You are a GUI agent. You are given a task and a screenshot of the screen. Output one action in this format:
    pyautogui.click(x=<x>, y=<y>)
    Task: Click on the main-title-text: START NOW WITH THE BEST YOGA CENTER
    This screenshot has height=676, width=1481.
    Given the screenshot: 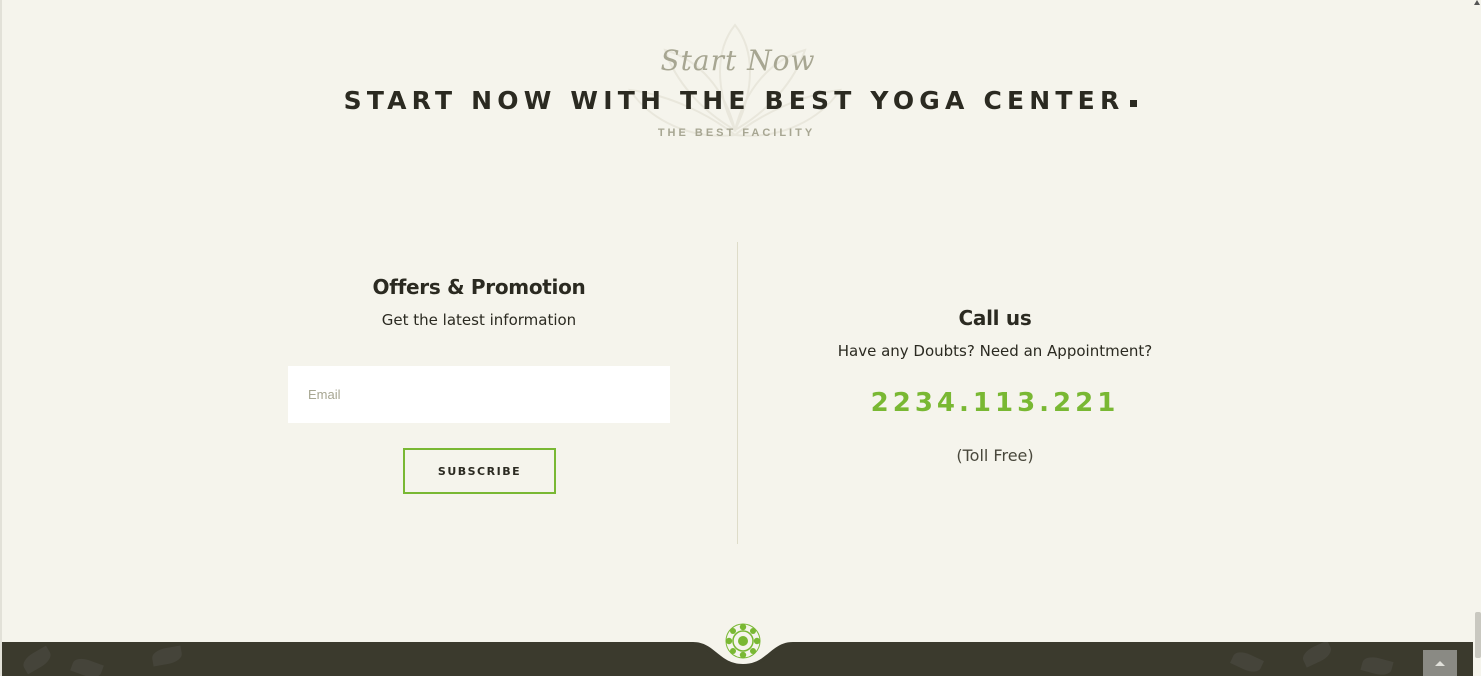 What is the action you would take?
    pyautogui.click(x=734, y=100)
    